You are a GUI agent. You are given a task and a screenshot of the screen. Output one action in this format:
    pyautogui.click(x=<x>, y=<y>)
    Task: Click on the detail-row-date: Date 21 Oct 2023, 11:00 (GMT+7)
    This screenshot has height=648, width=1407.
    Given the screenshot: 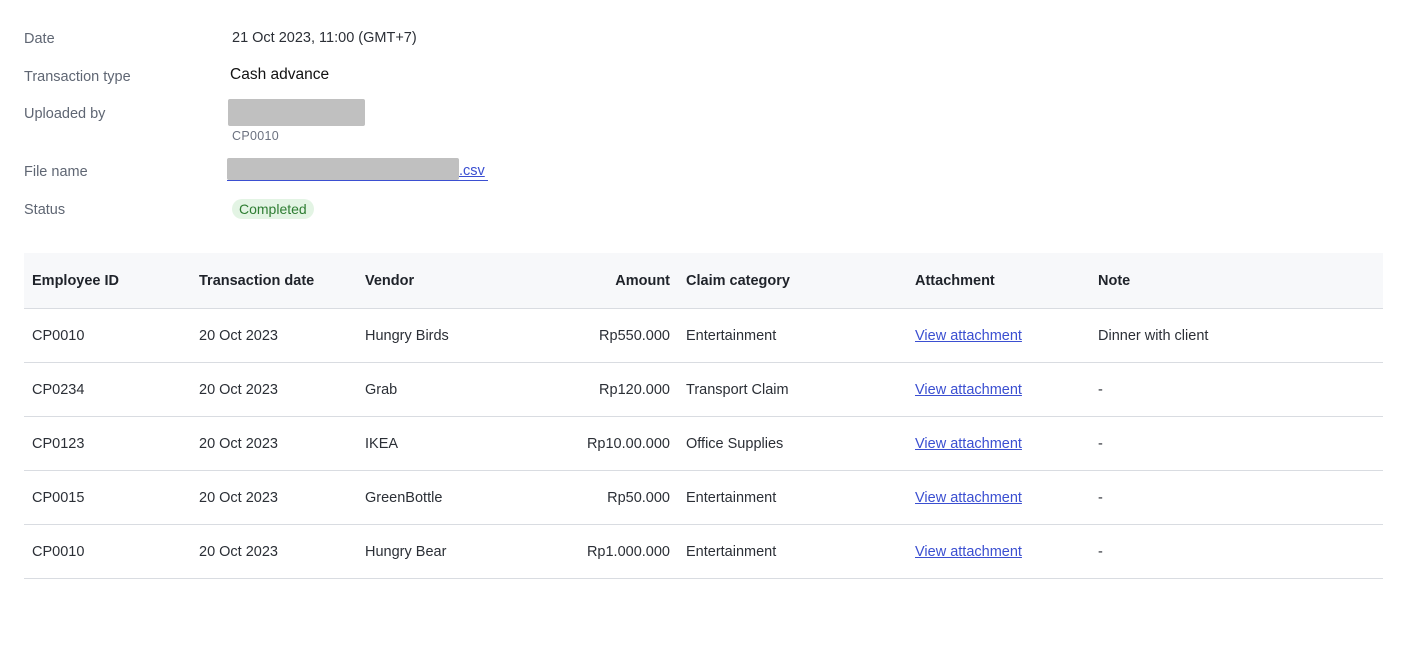 What is the action you would take?
    pyautogui.click(x=424, y=43)
    